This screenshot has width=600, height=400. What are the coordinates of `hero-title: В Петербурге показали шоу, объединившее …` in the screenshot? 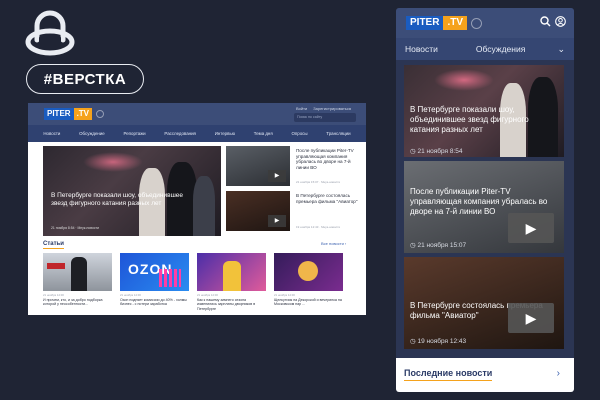 It's located at (126, 200).